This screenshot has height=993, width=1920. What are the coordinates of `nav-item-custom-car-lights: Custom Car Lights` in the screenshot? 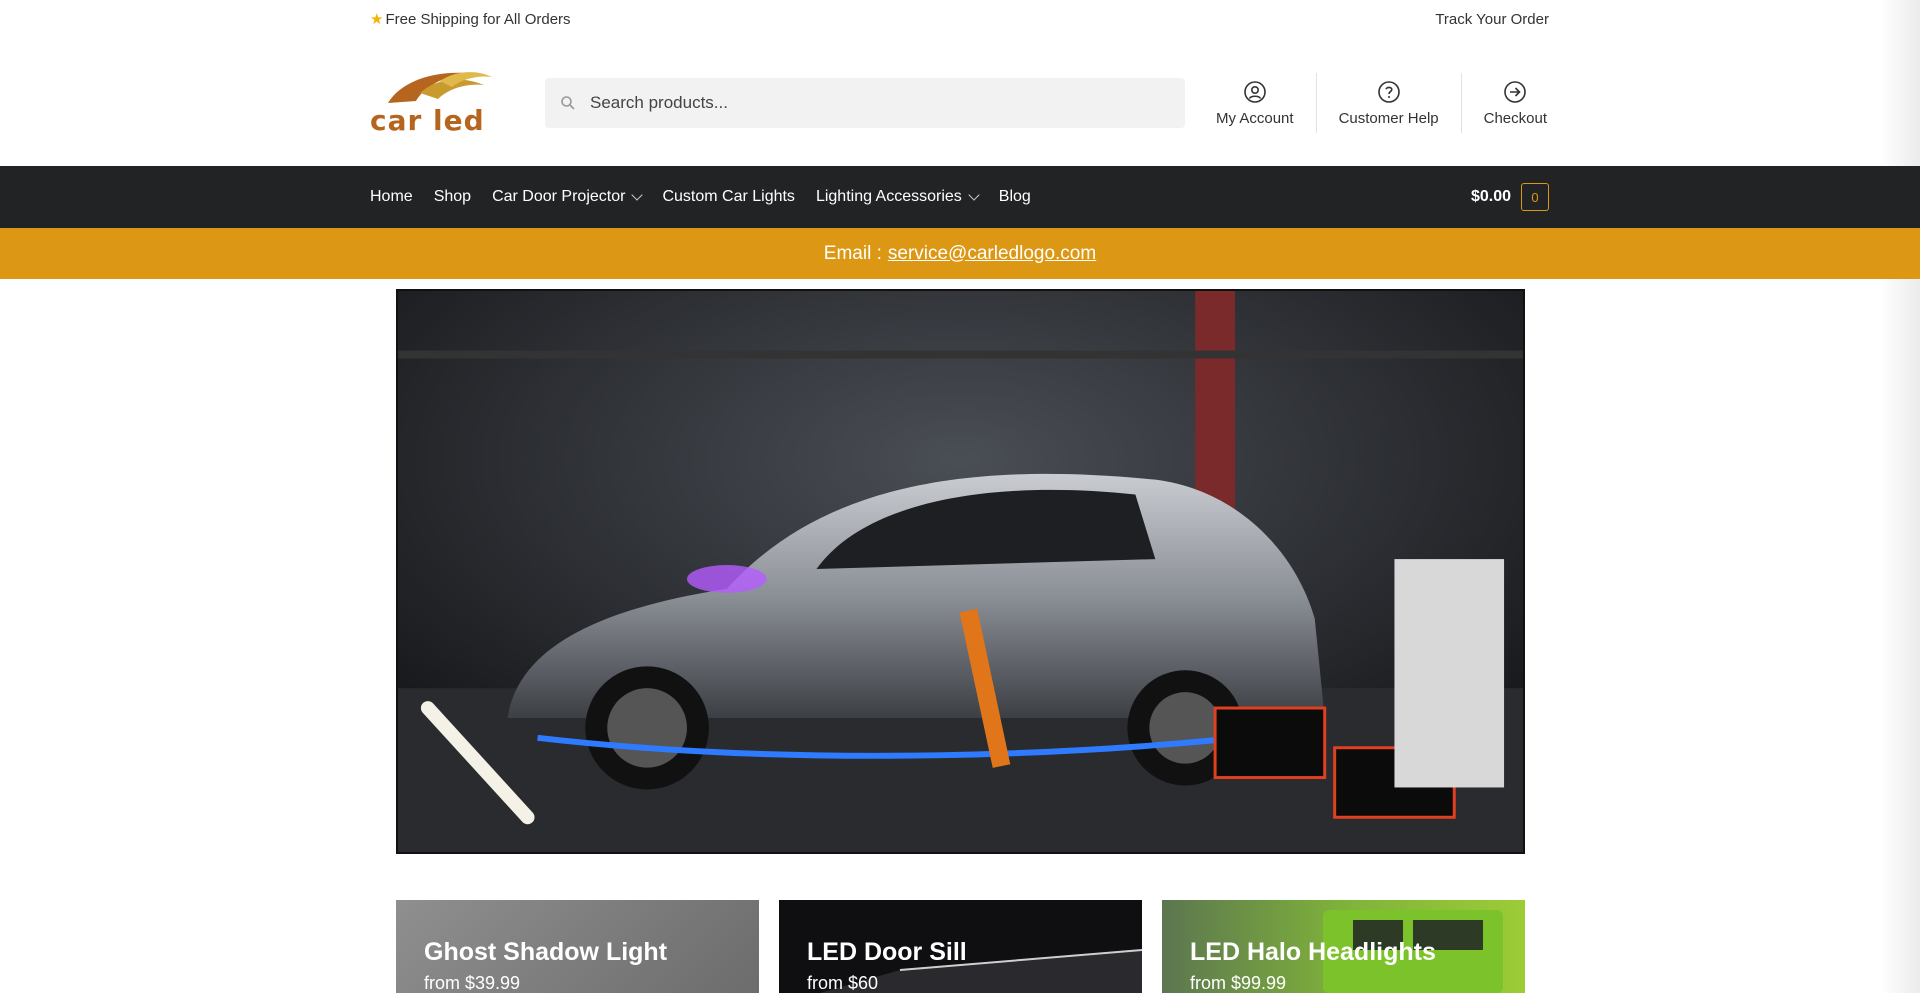 It's located at (728, 197).